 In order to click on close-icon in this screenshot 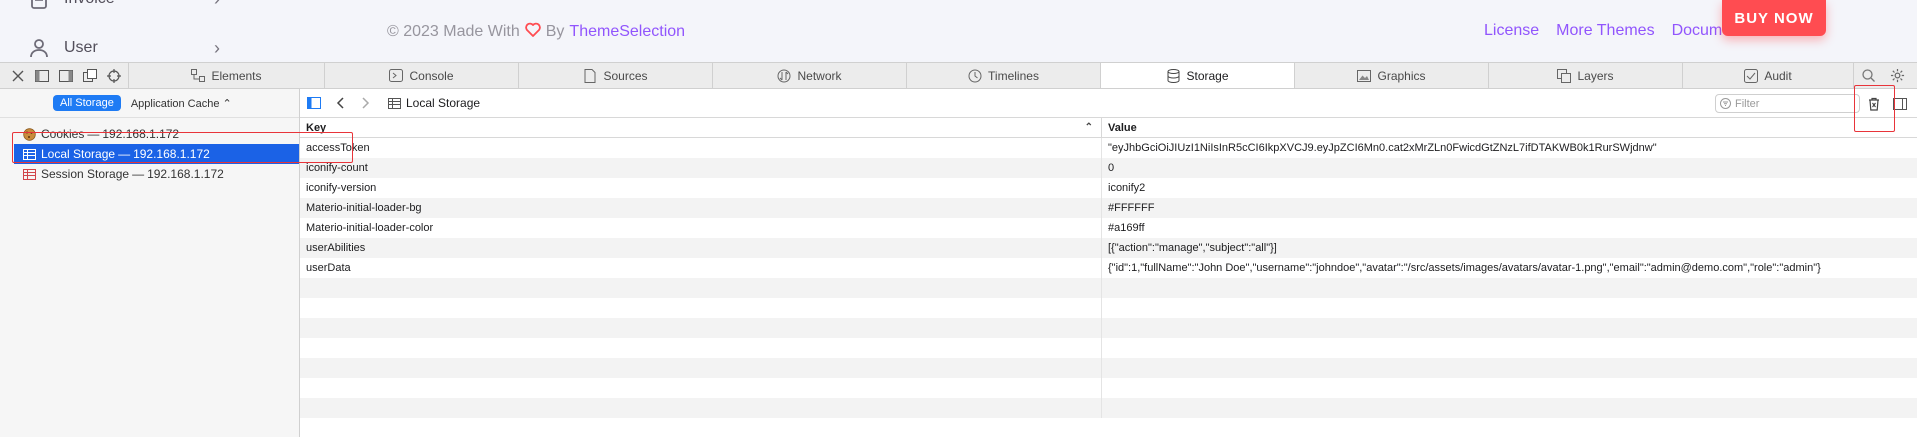, I will do `click(17, 75)`.